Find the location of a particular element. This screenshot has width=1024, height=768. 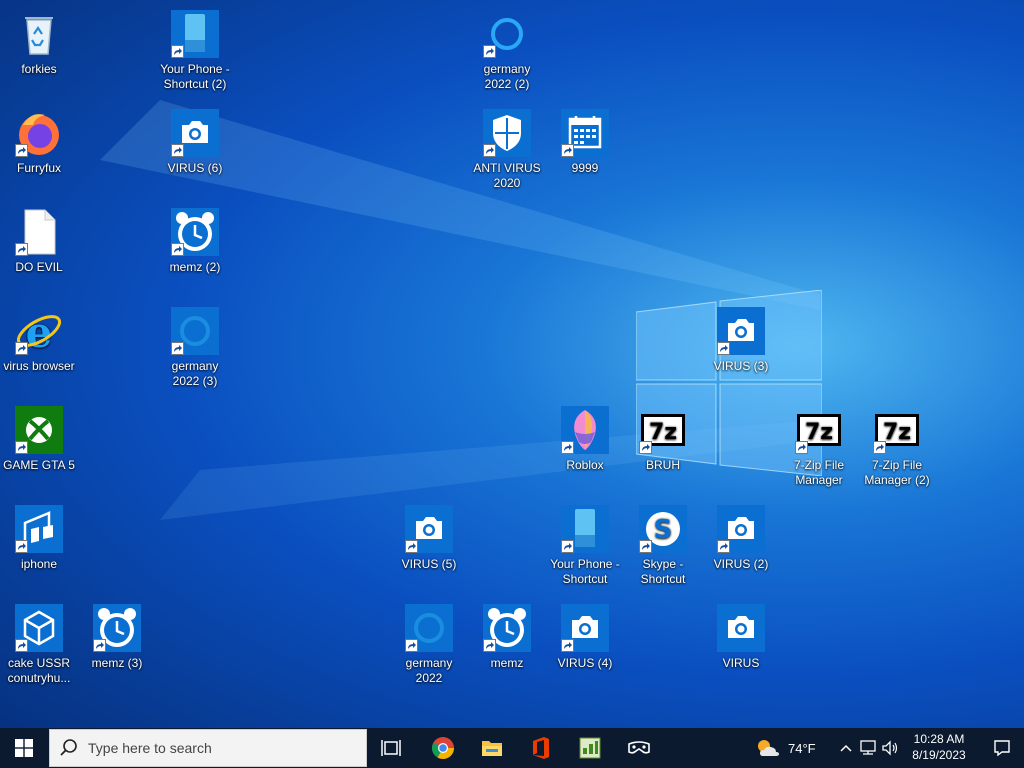

icon-label: germany 2022 is located at coordinates (429, 670).